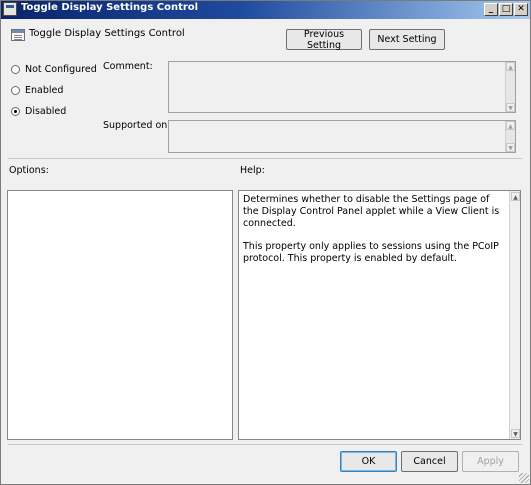 This screenshot has height=485, width=531. Describe the element at coordinates (510, 87) in the screenshot. I see `comment-scrollbar: ▲ ▼` at that location.